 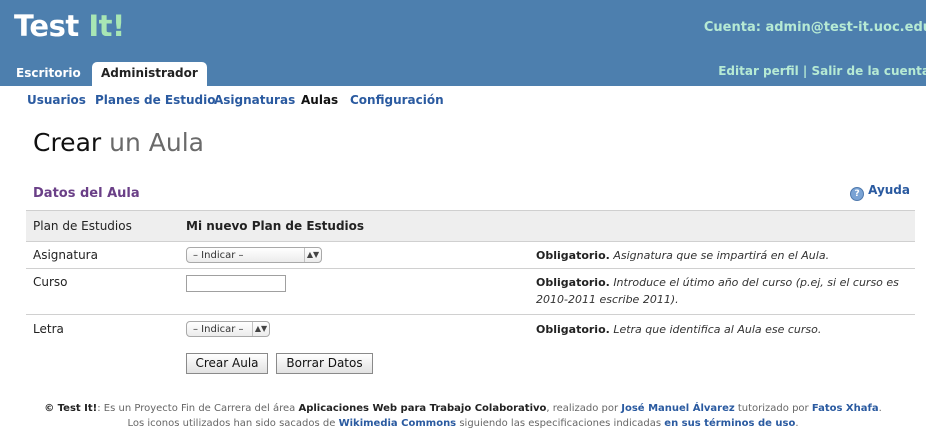 What do you see at coordinates (71, 408) in the screenshot?
I see `footer-brand: © Test It!` at bounding box center [71, 408].